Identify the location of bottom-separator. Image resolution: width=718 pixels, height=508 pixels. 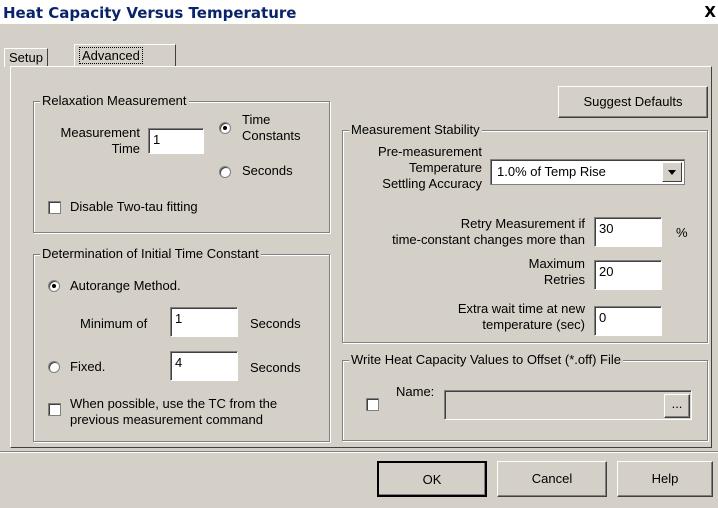
(359, 452).